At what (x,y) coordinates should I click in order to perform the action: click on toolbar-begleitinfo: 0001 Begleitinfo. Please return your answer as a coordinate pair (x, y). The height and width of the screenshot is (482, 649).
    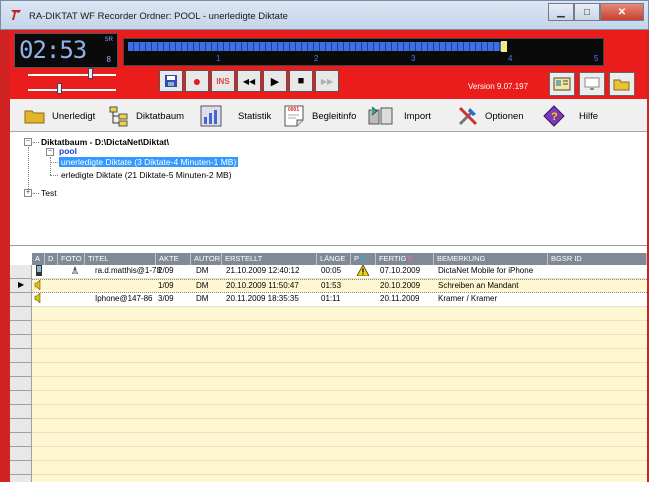
    Looking at the image, I should click on (319, 116).